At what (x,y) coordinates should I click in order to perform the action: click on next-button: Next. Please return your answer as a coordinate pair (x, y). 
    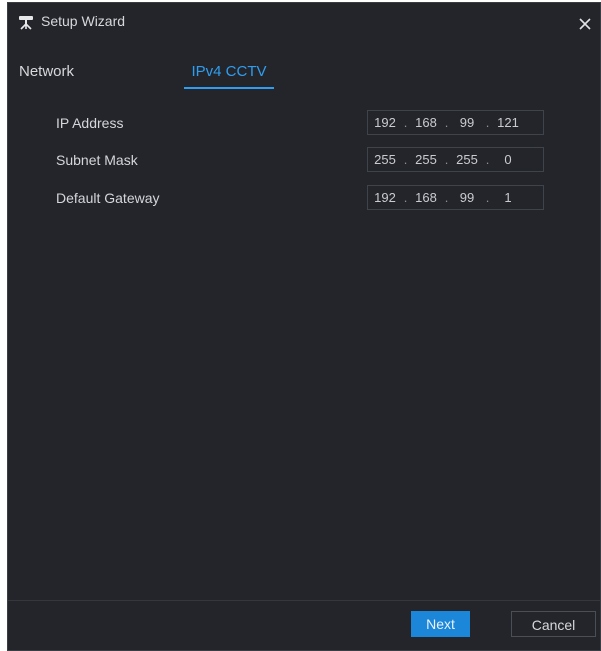
    Looking at the image, I should click on (440, 624).